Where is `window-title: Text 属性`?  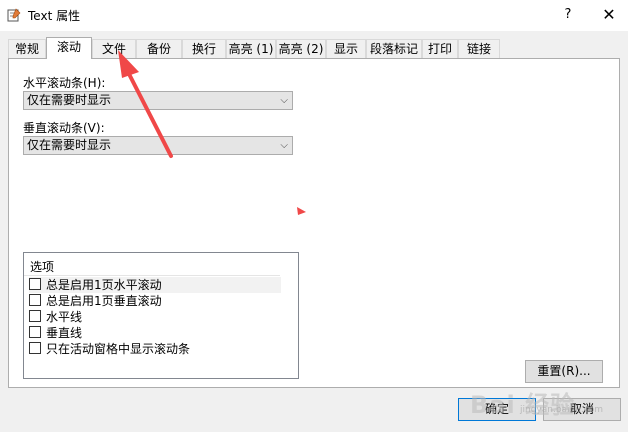 window-title: Text 属性 is located at coordinates (54, 16).